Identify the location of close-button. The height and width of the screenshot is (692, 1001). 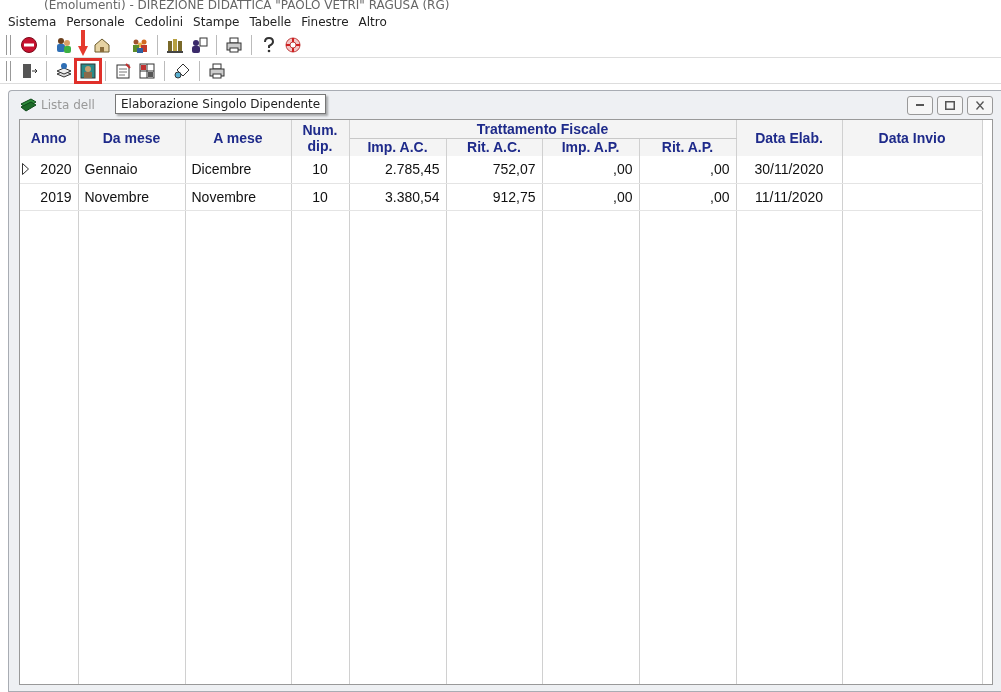
(980, 105).